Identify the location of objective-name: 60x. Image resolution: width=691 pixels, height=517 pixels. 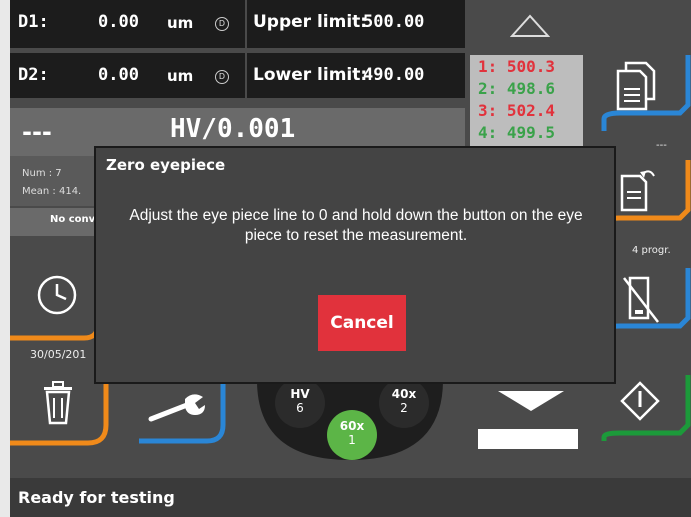
(352, 426).